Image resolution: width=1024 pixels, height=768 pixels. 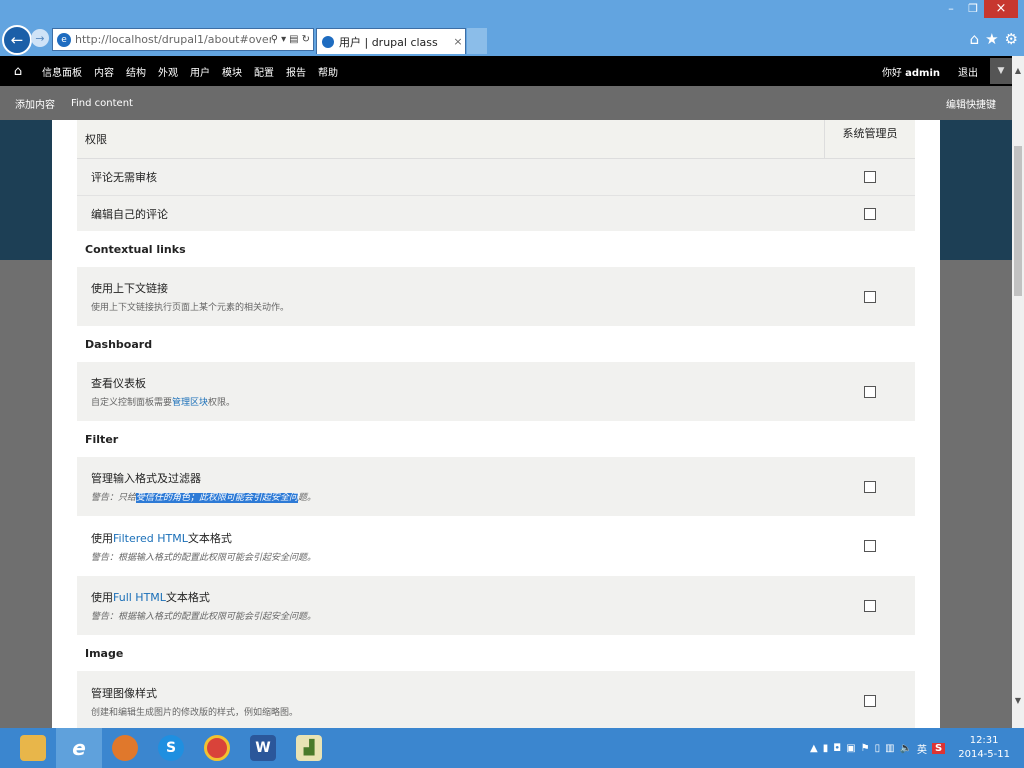 What do you see at coordinates (306, 39) in the screenshot?
I see `refresh-icon: ↻` at bounding box center [306, 39].